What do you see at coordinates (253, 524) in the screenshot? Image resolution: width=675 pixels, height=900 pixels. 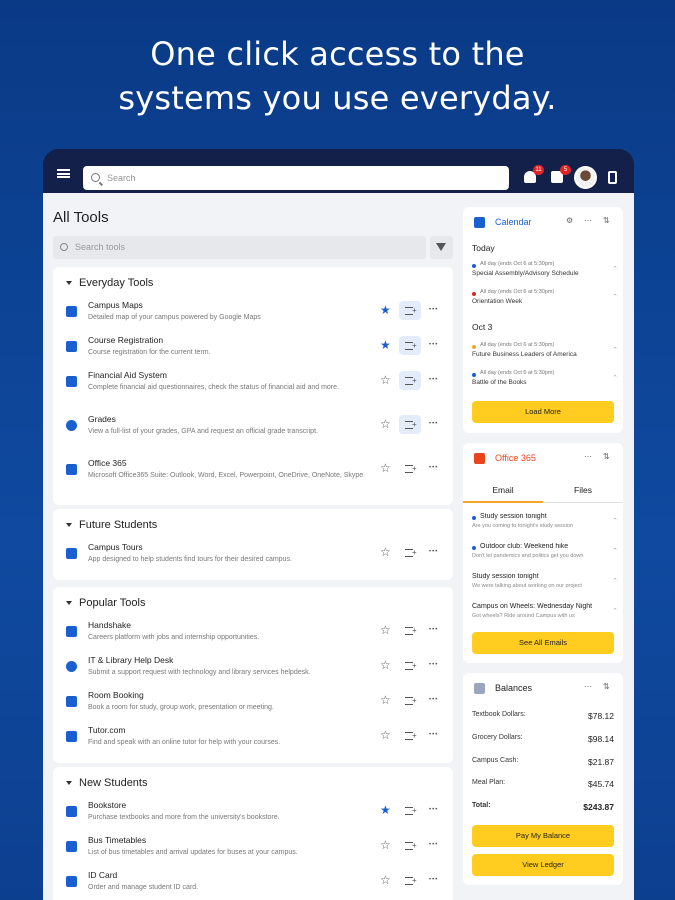 I see `section-header: Future Students` at bounding box center [253, 524].